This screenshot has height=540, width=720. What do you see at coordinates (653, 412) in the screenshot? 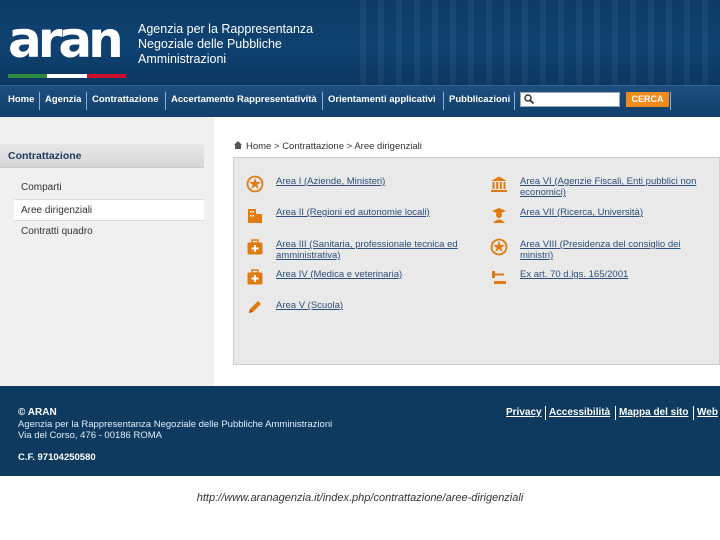
I see `footer-link-sitemap: Mappa del sito` at bounding box center [653, 412].